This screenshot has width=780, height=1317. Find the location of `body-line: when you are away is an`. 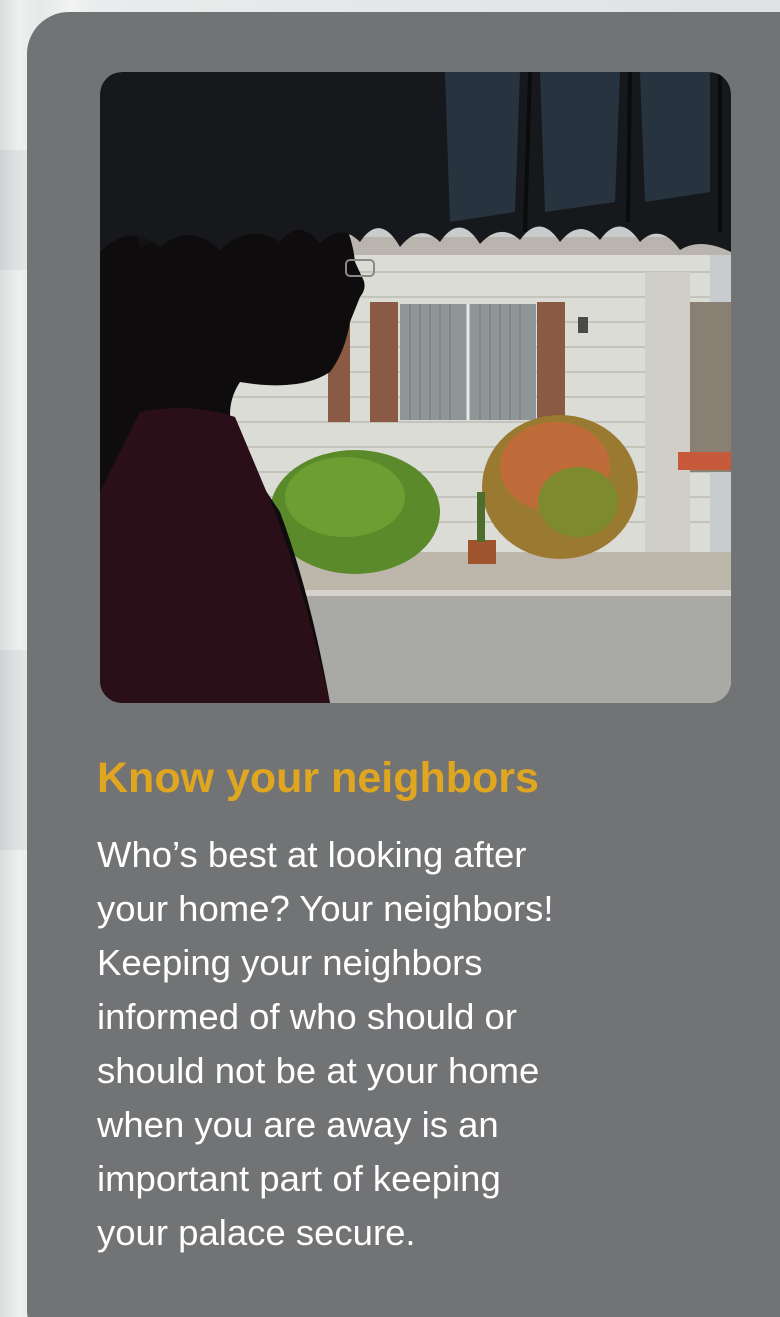

body-line: when you are away is an is located at coordinates (298, 1124).